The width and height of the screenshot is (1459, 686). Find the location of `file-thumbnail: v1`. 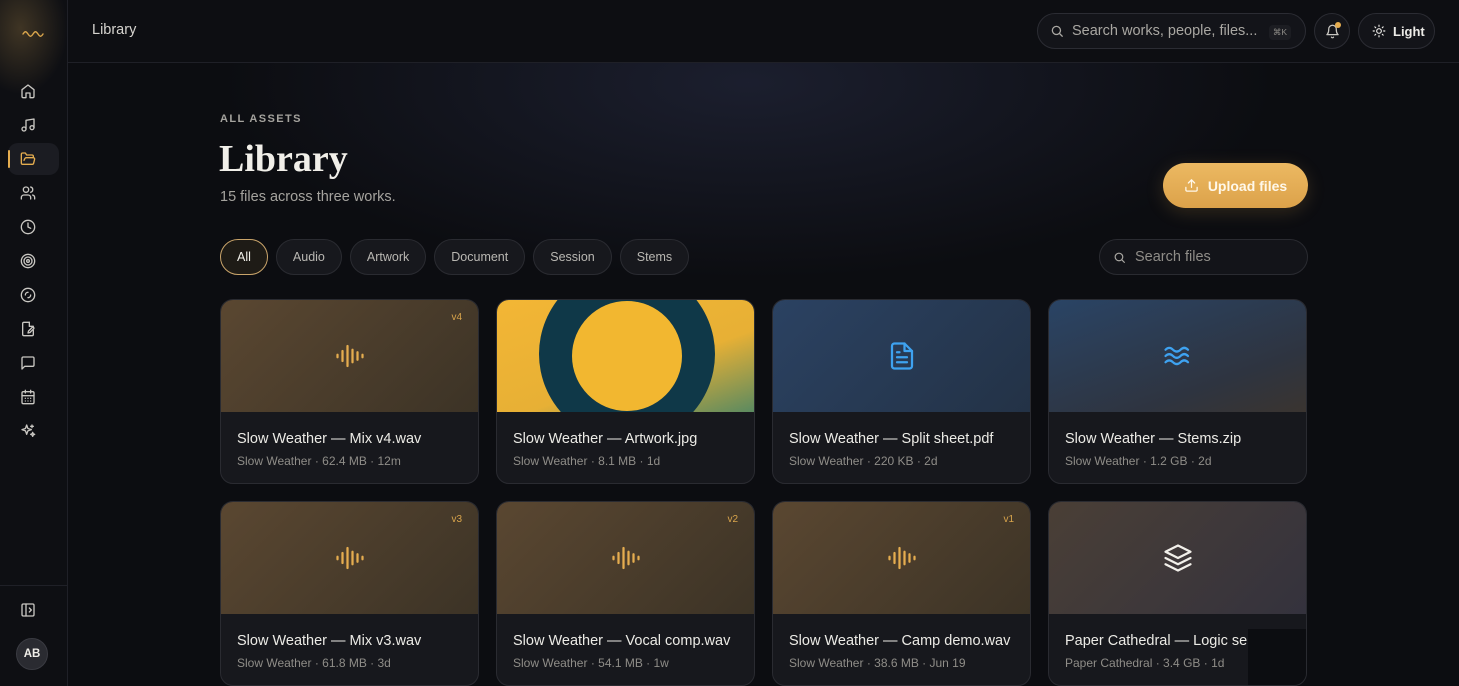

file-thumbnail: v1 is located at coordinates (901, 558).